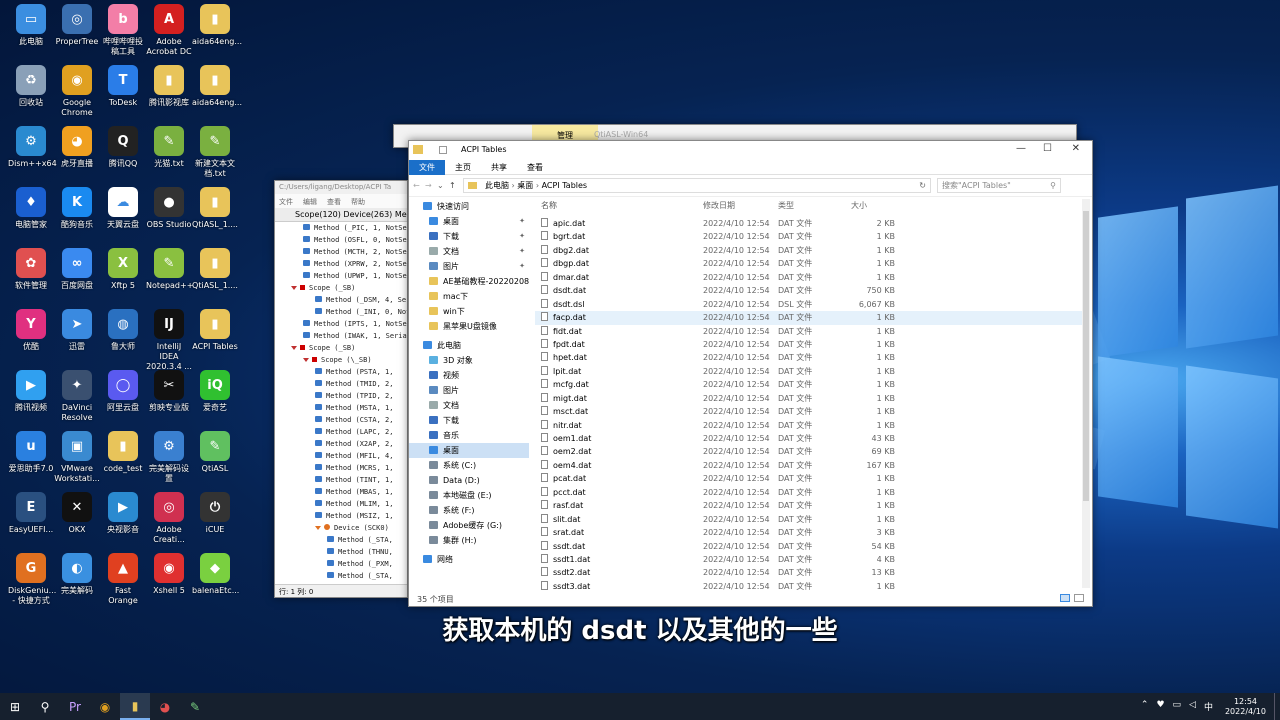 This screenshot has width=1280, height=720. What do you see at coordinates (565, 185) in the screenshot?
I see `breadcrumb-item: ACPI Tables` at bounding box center [565, 185].